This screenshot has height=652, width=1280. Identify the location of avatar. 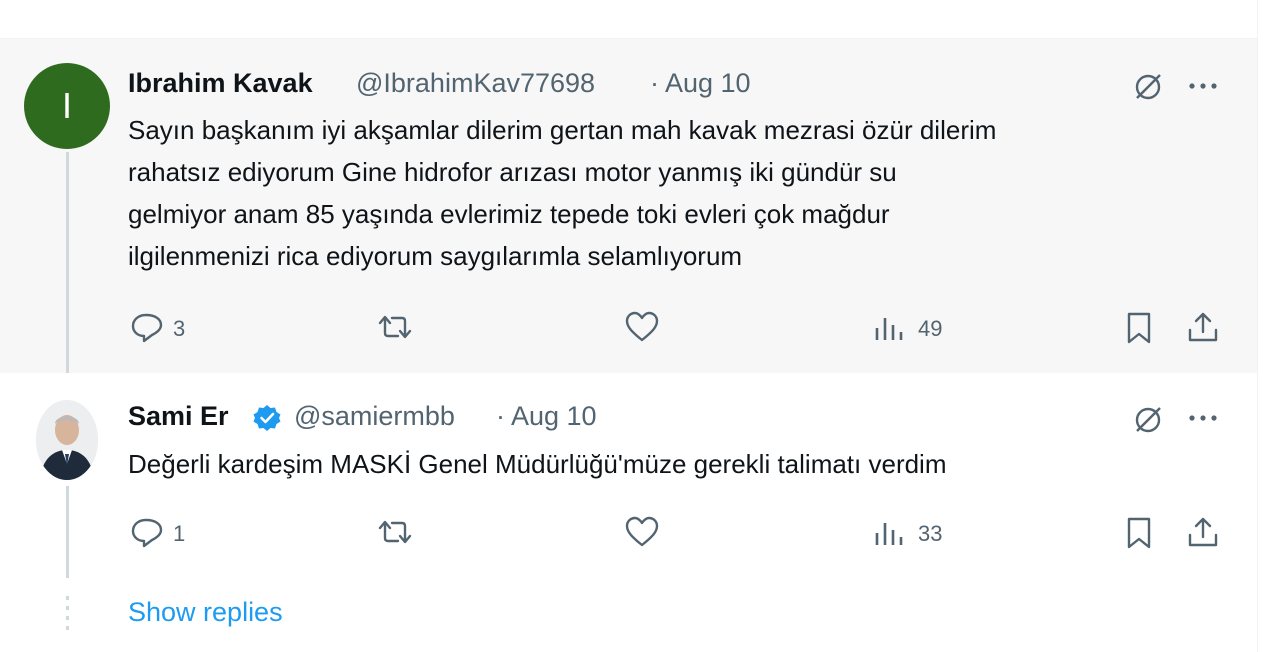
(67, 440).